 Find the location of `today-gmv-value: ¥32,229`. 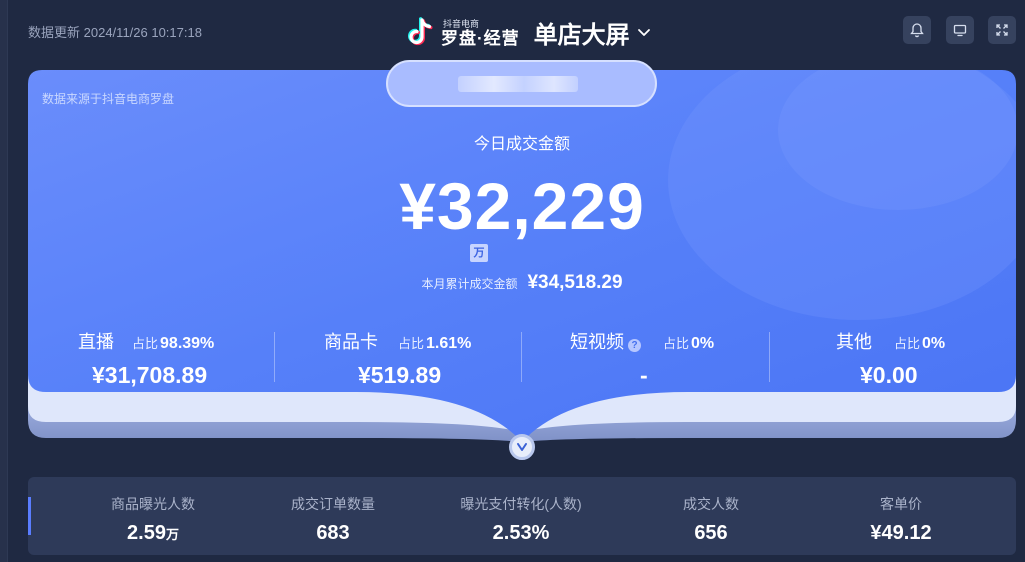

today-gmv-value: ¥32,229 is located at coordinates (522, 206).